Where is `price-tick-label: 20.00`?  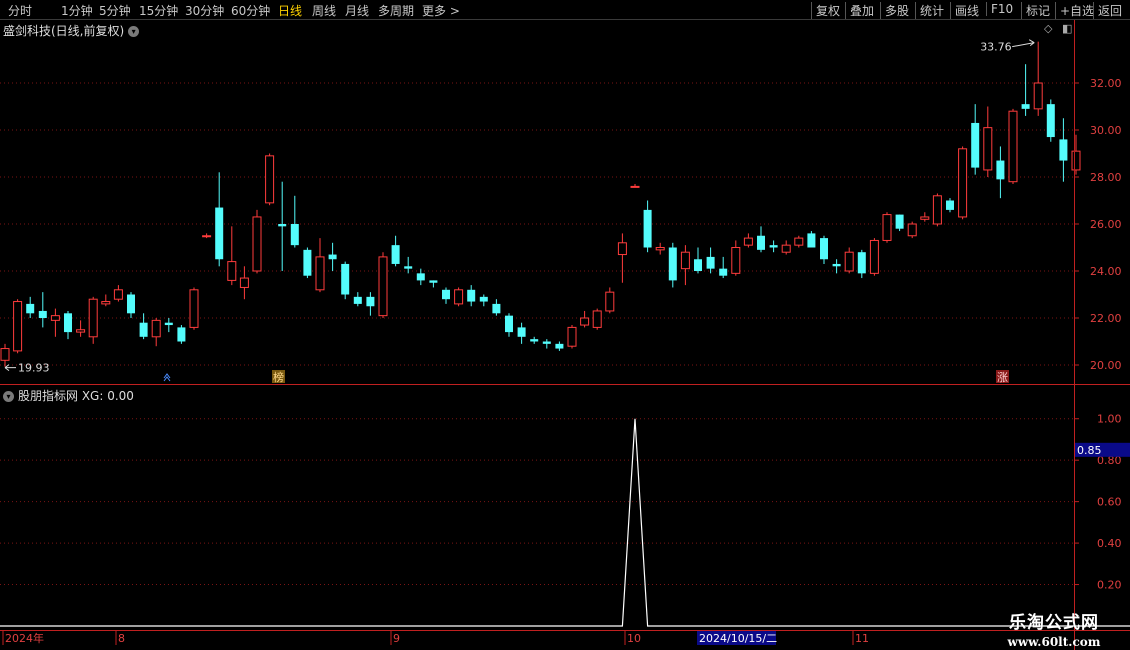
price-tick-label: 20.00 is located at coordinates (1106, 365).